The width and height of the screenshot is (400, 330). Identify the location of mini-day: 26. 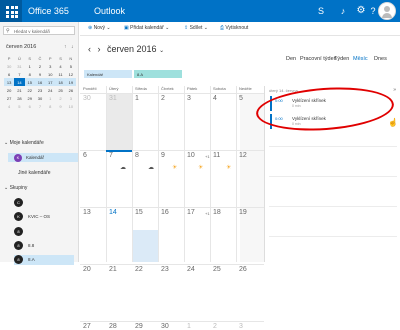
(71, 90).